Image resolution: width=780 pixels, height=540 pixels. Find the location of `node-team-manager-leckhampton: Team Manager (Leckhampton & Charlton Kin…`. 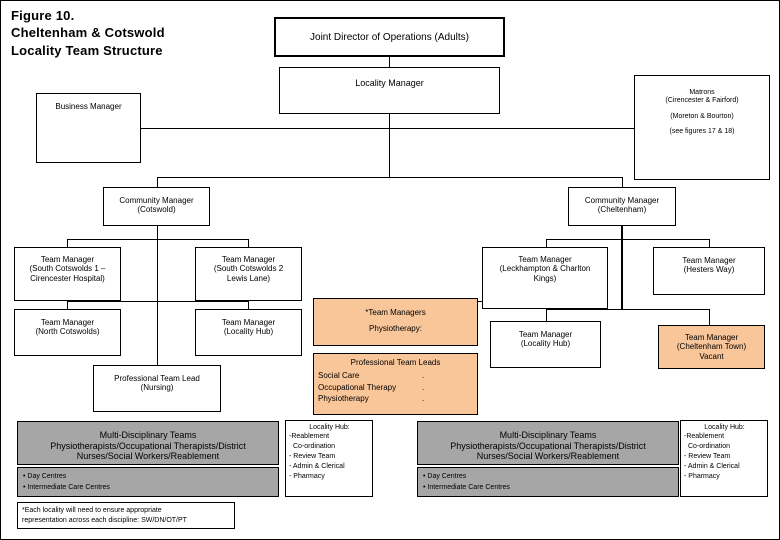

node-team-manager-leckhampton: Team Manager (Leckhampton & Charlton Kin… is located at coordinates (545, 278).